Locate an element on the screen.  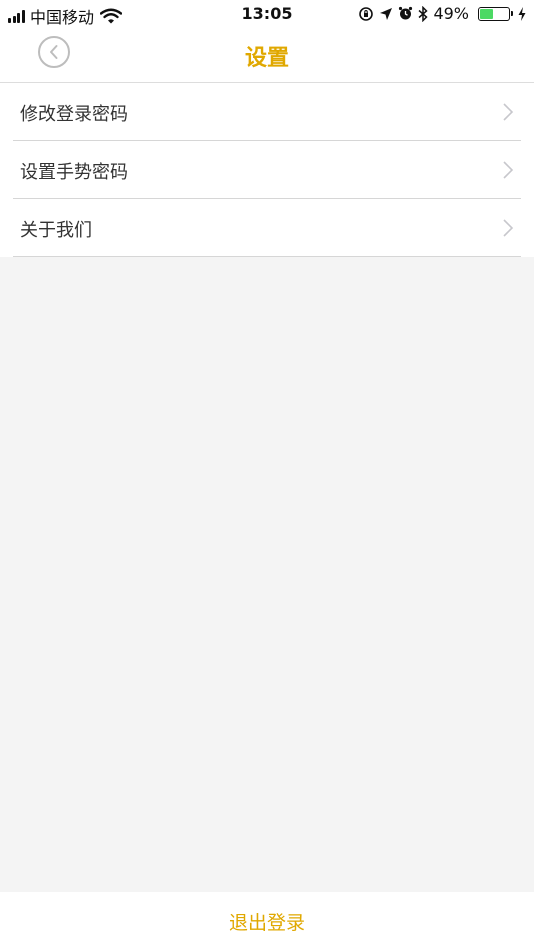
charging-icon is located at coordinates (522, 13).